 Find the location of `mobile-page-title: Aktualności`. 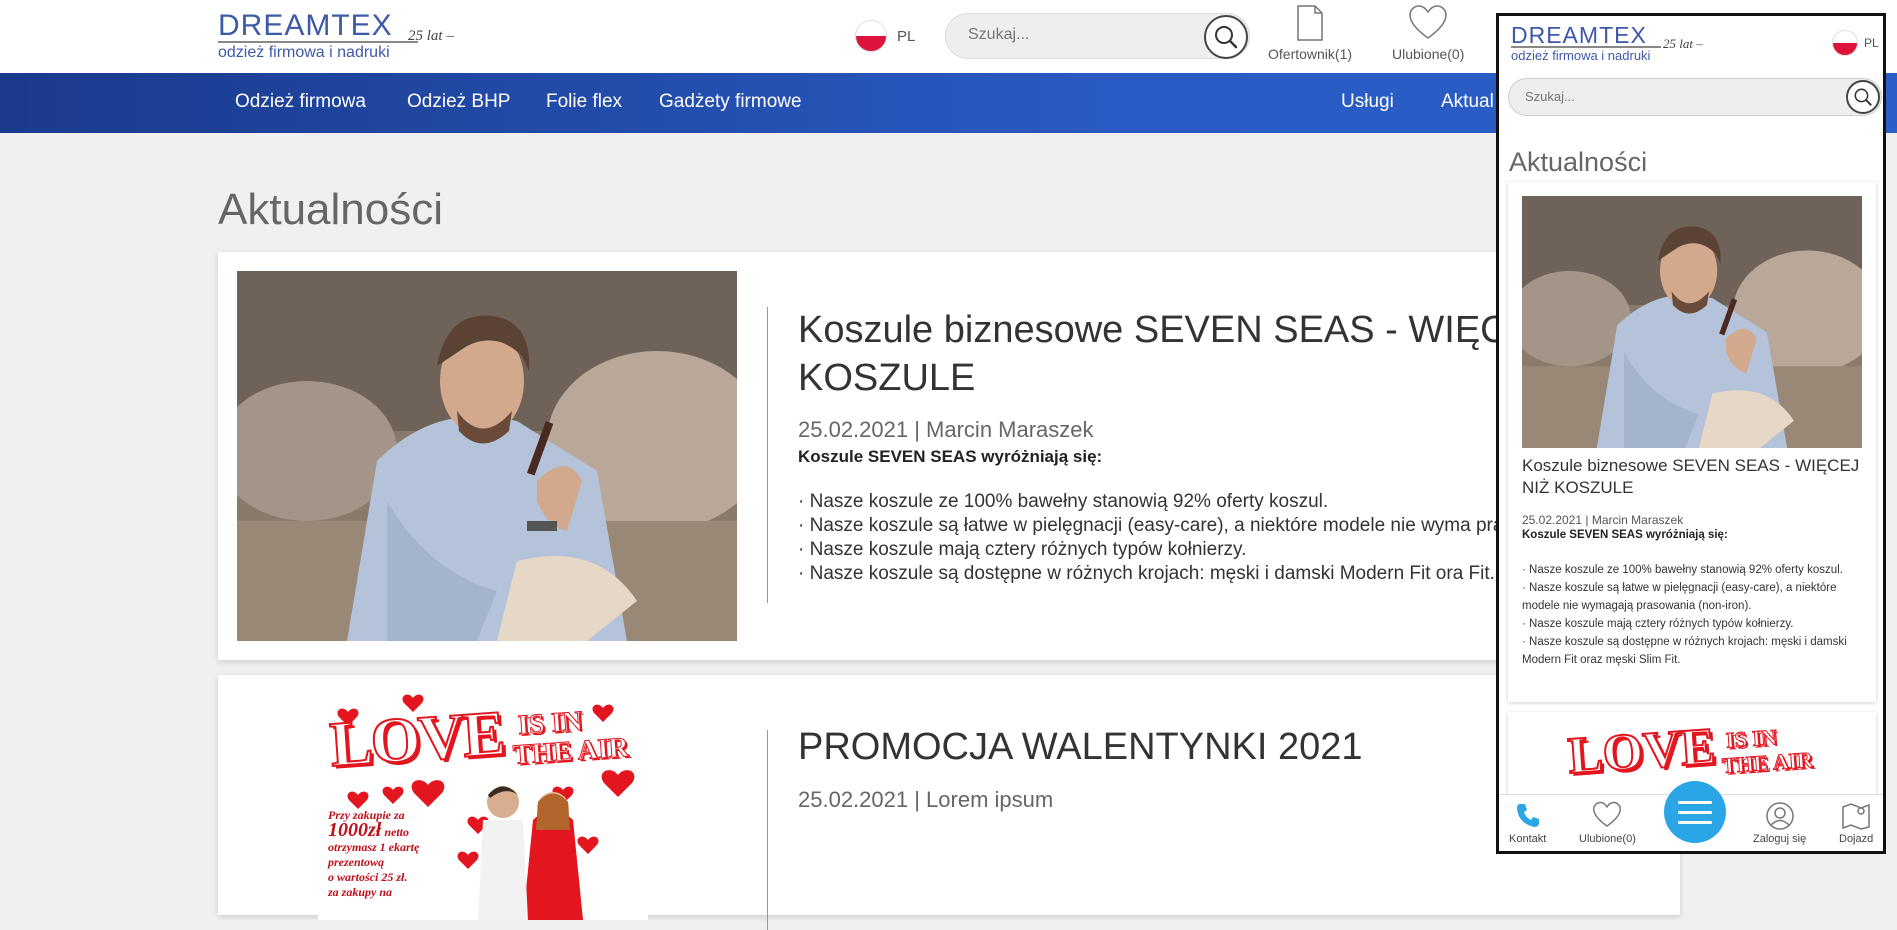

mobile-page-title: Aktualności is located at coordinates (1578, 162).